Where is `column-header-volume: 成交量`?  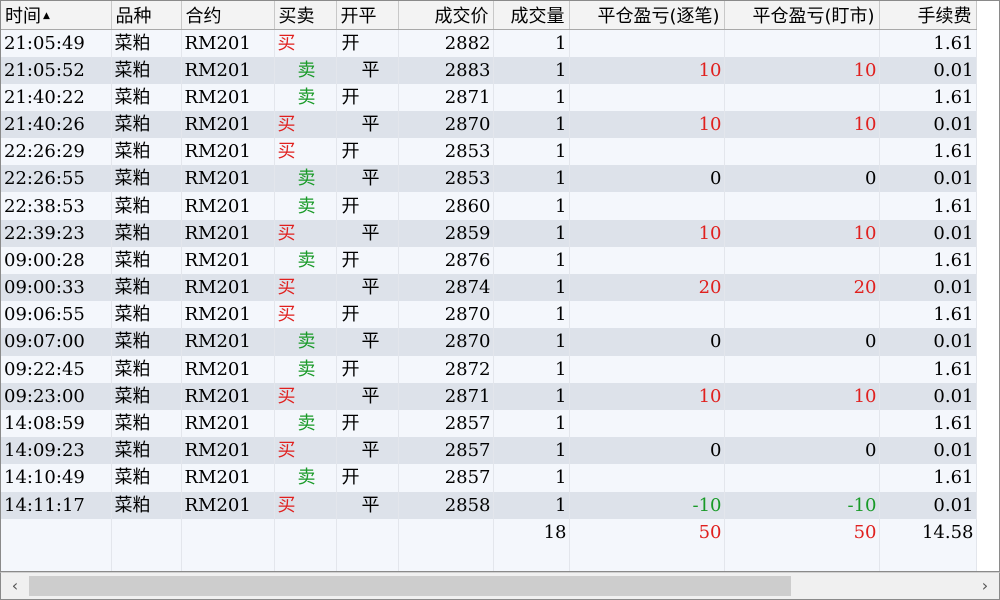 column-header-volume: 成交量 is located at coordinates (531, 15).